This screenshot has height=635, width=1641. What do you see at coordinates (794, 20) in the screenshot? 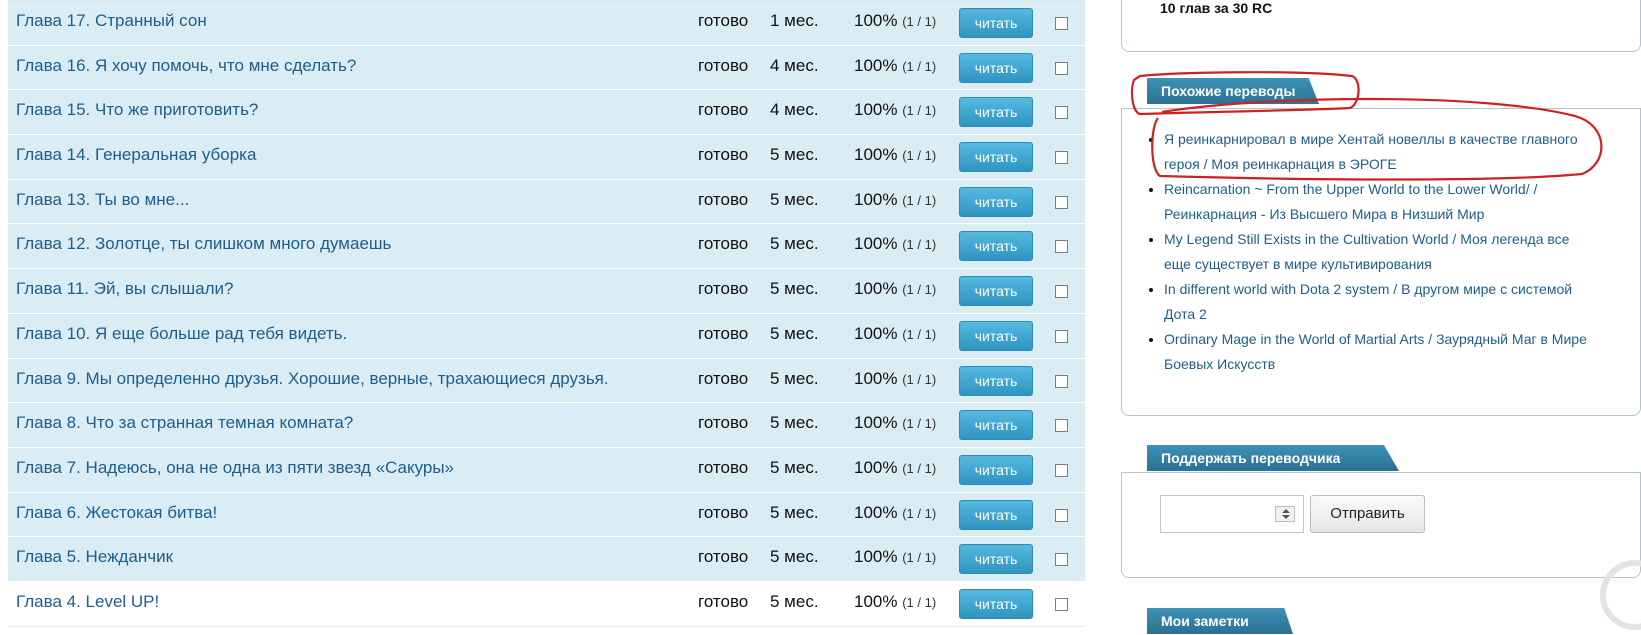
I see `chapter-age: 1 мес.` at bounding box center [794, 20].